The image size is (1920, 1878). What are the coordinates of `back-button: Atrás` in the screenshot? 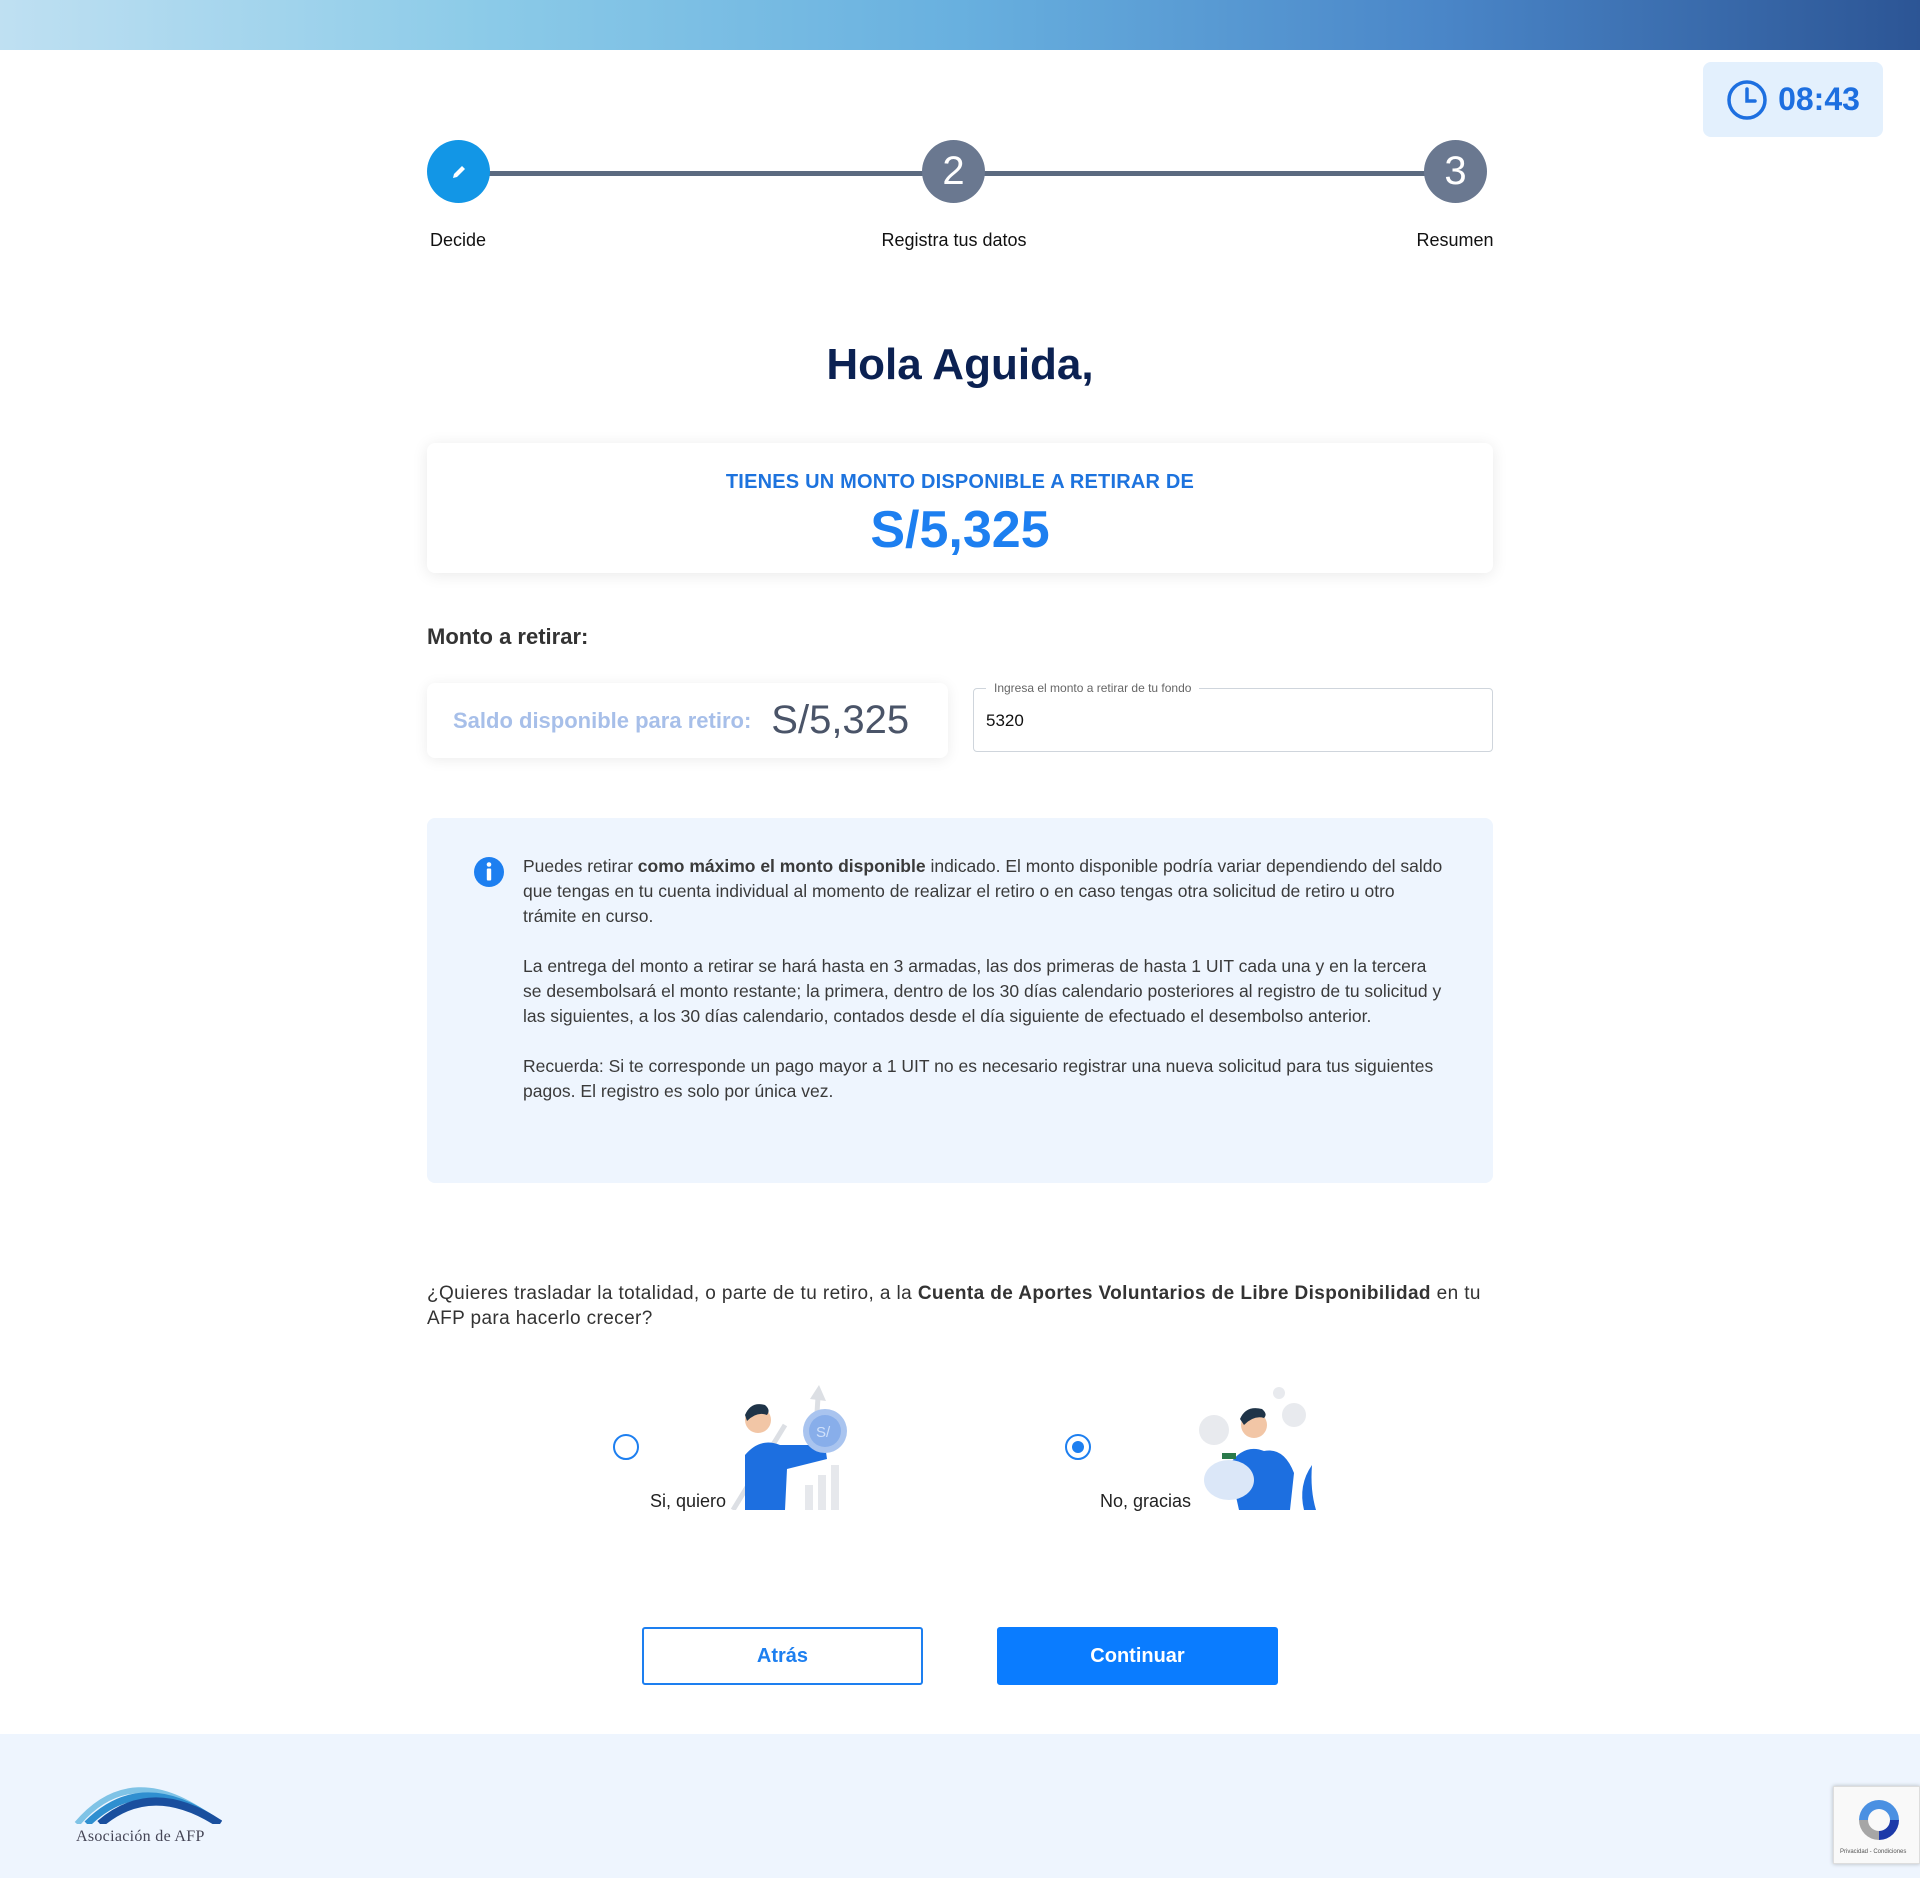 It's located at (782, 1656).